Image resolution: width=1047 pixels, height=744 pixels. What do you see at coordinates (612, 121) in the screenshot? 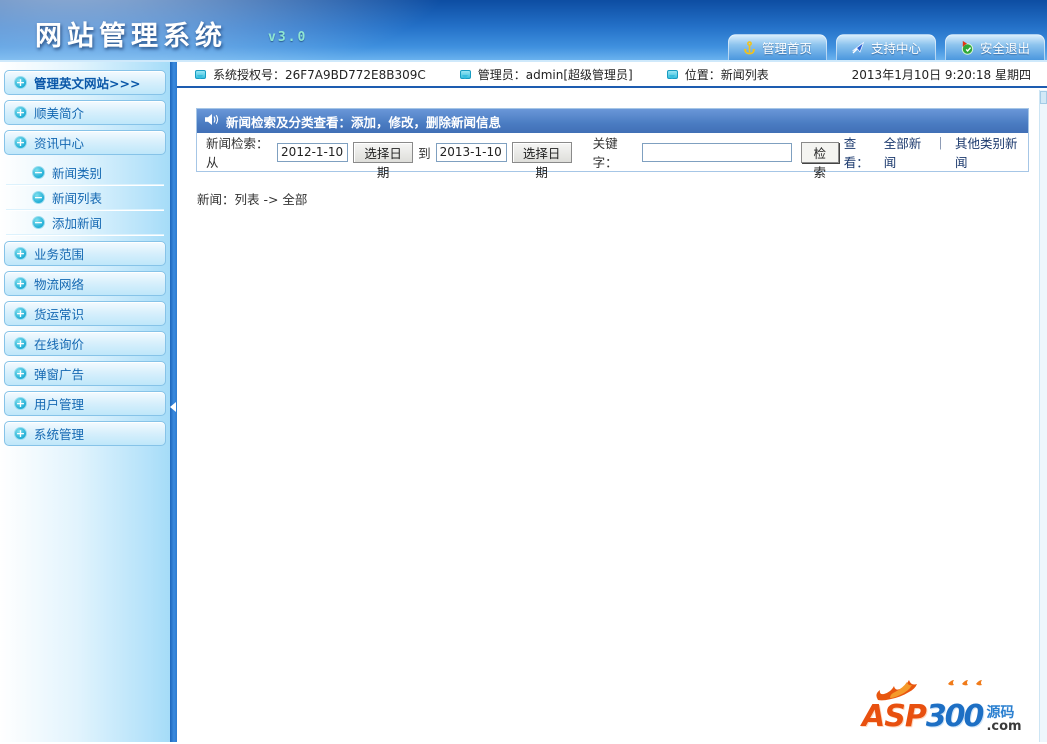
I see `panel-title-bar: 新闻检索及分类查看：添加，修改，删除新闻信息` at bounding box center [612, 121].